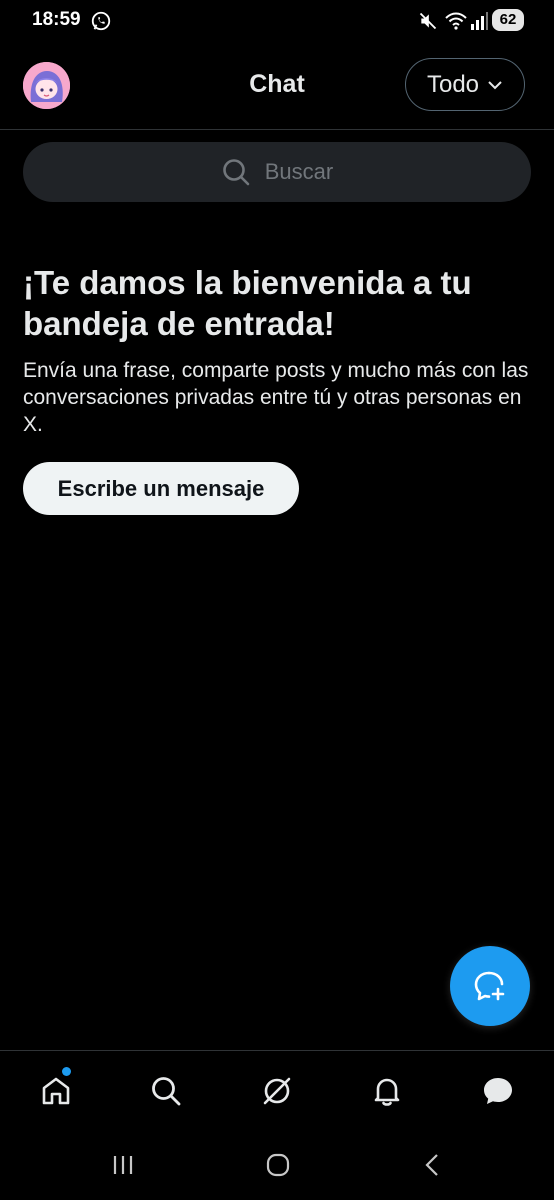 The image size is (554, 1200). I want to click on grok-icon, so click(277, 1091).